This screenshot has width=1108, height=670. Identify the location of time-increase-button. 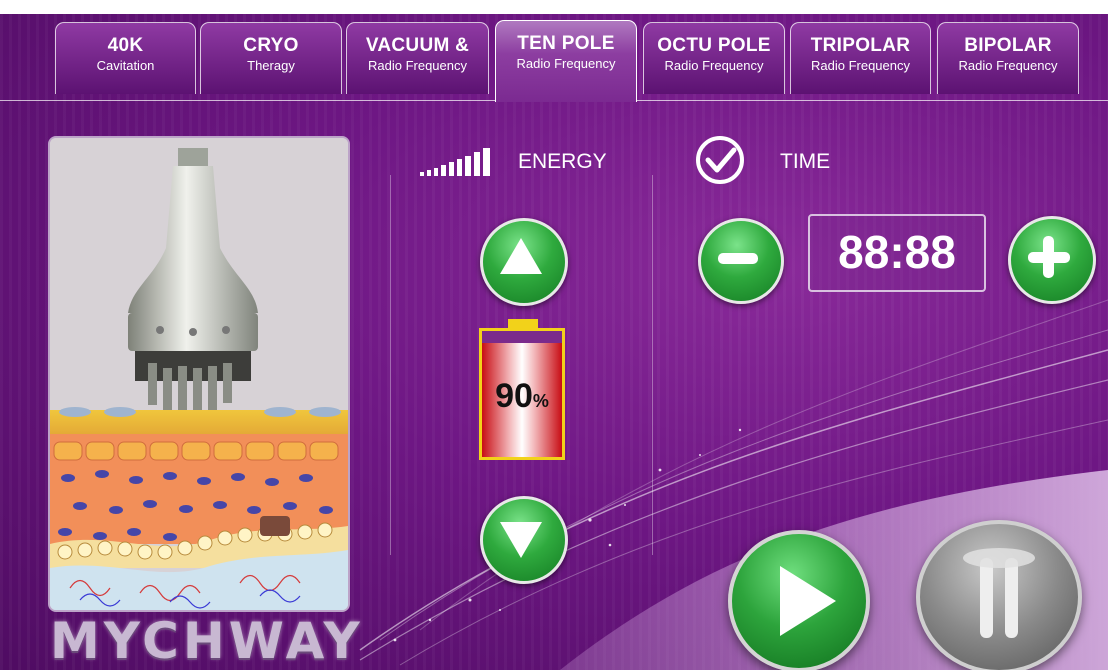
(1052, 260).